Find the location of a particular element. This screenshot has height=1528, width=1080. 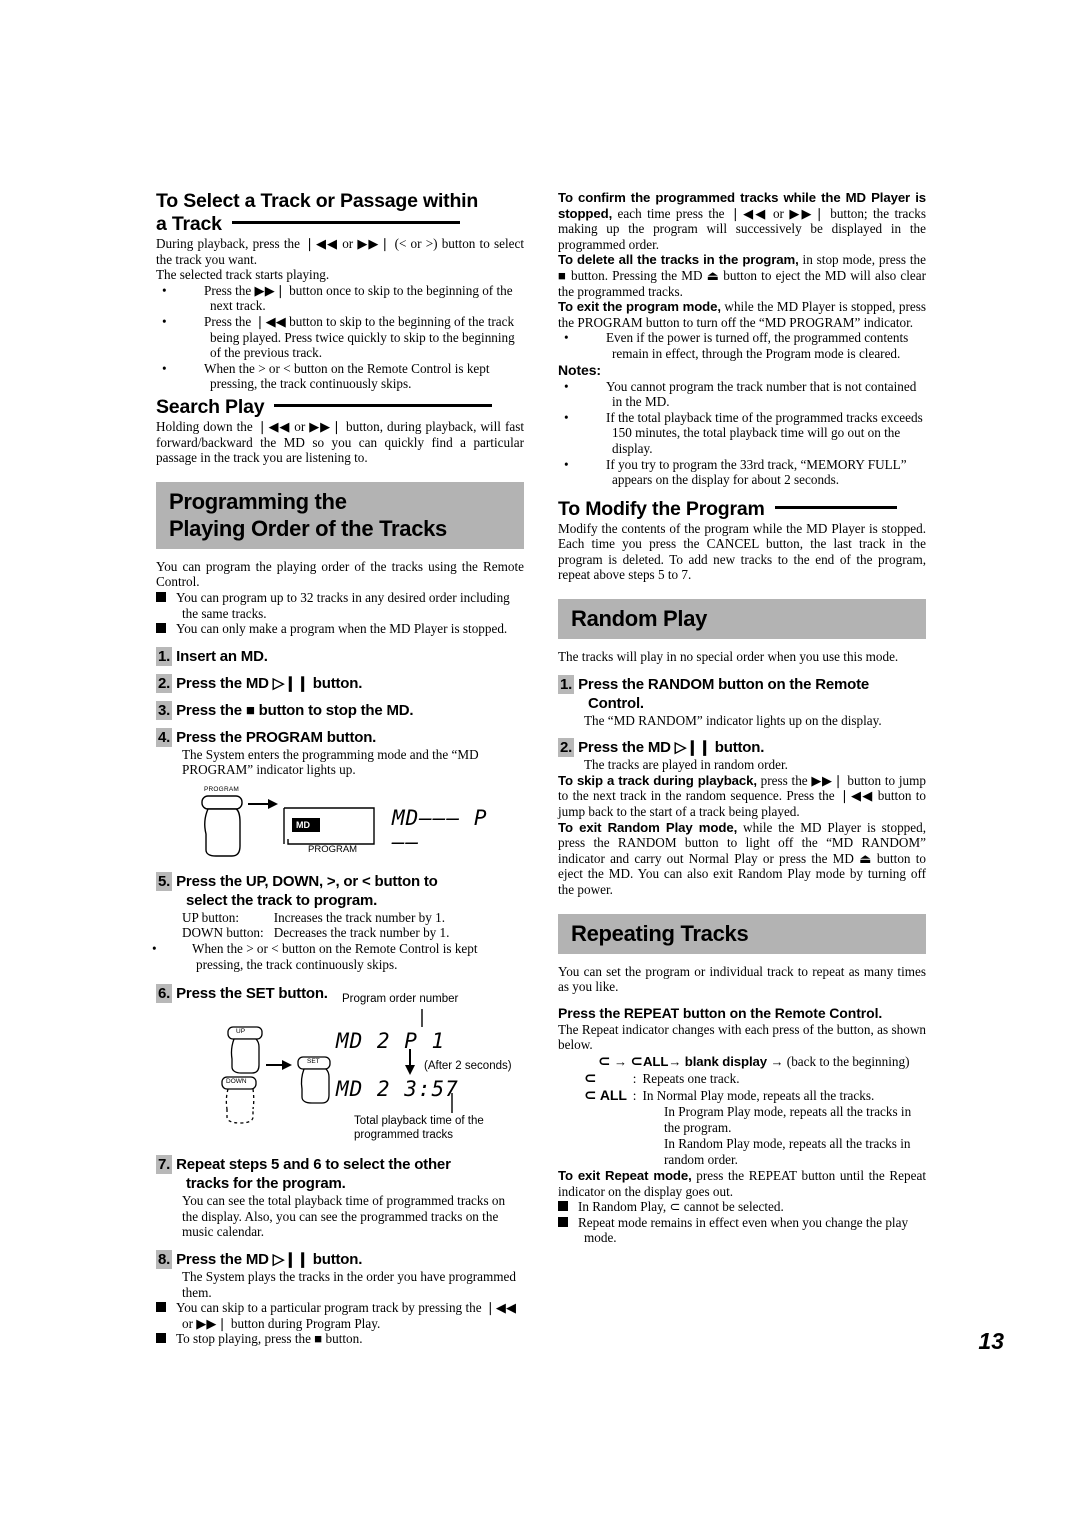

step-8-press-md-play: 8. Press the MD ▷❙❙ button. is located at coordinates (340, 1260).